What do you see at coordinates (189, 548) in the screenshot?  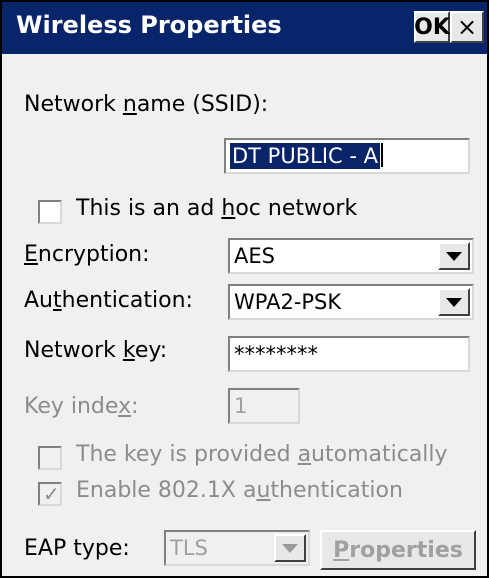 I see `eap-type-value: TLS` at bounding box center [189, 548].